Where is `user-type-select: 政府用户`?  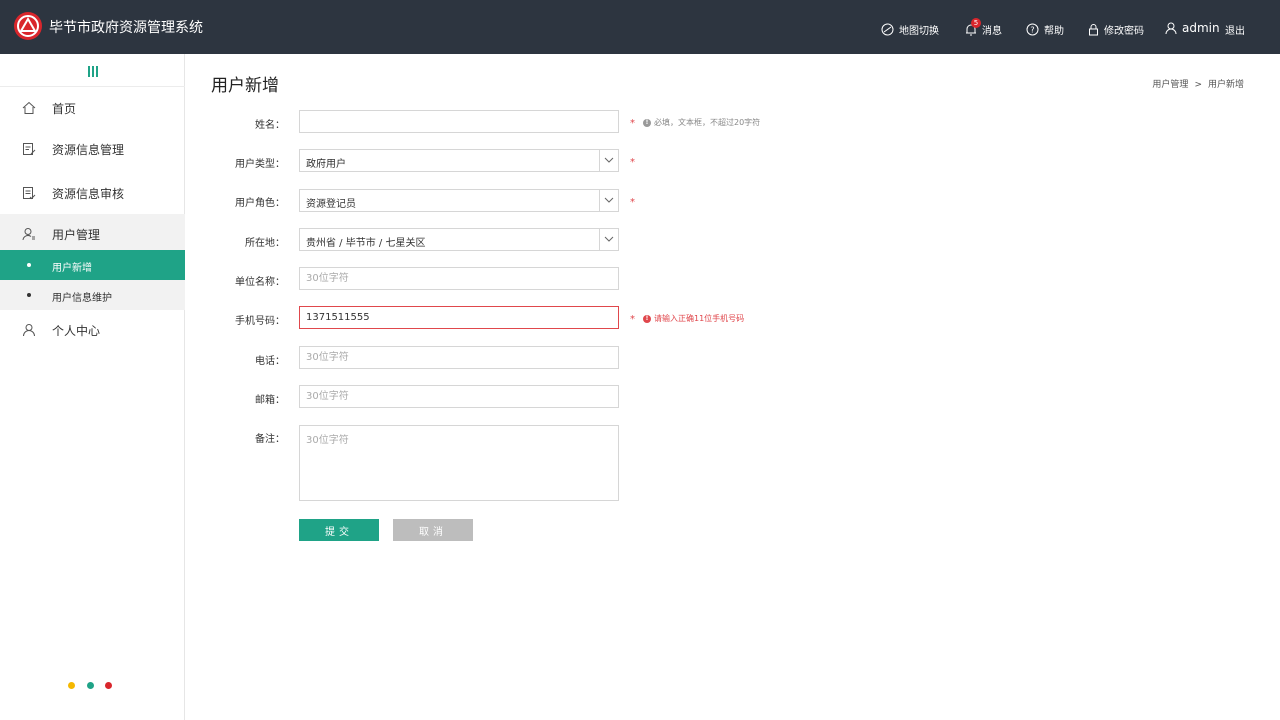 user-type-select: 政府用户 is located at coordinates (459, 160).